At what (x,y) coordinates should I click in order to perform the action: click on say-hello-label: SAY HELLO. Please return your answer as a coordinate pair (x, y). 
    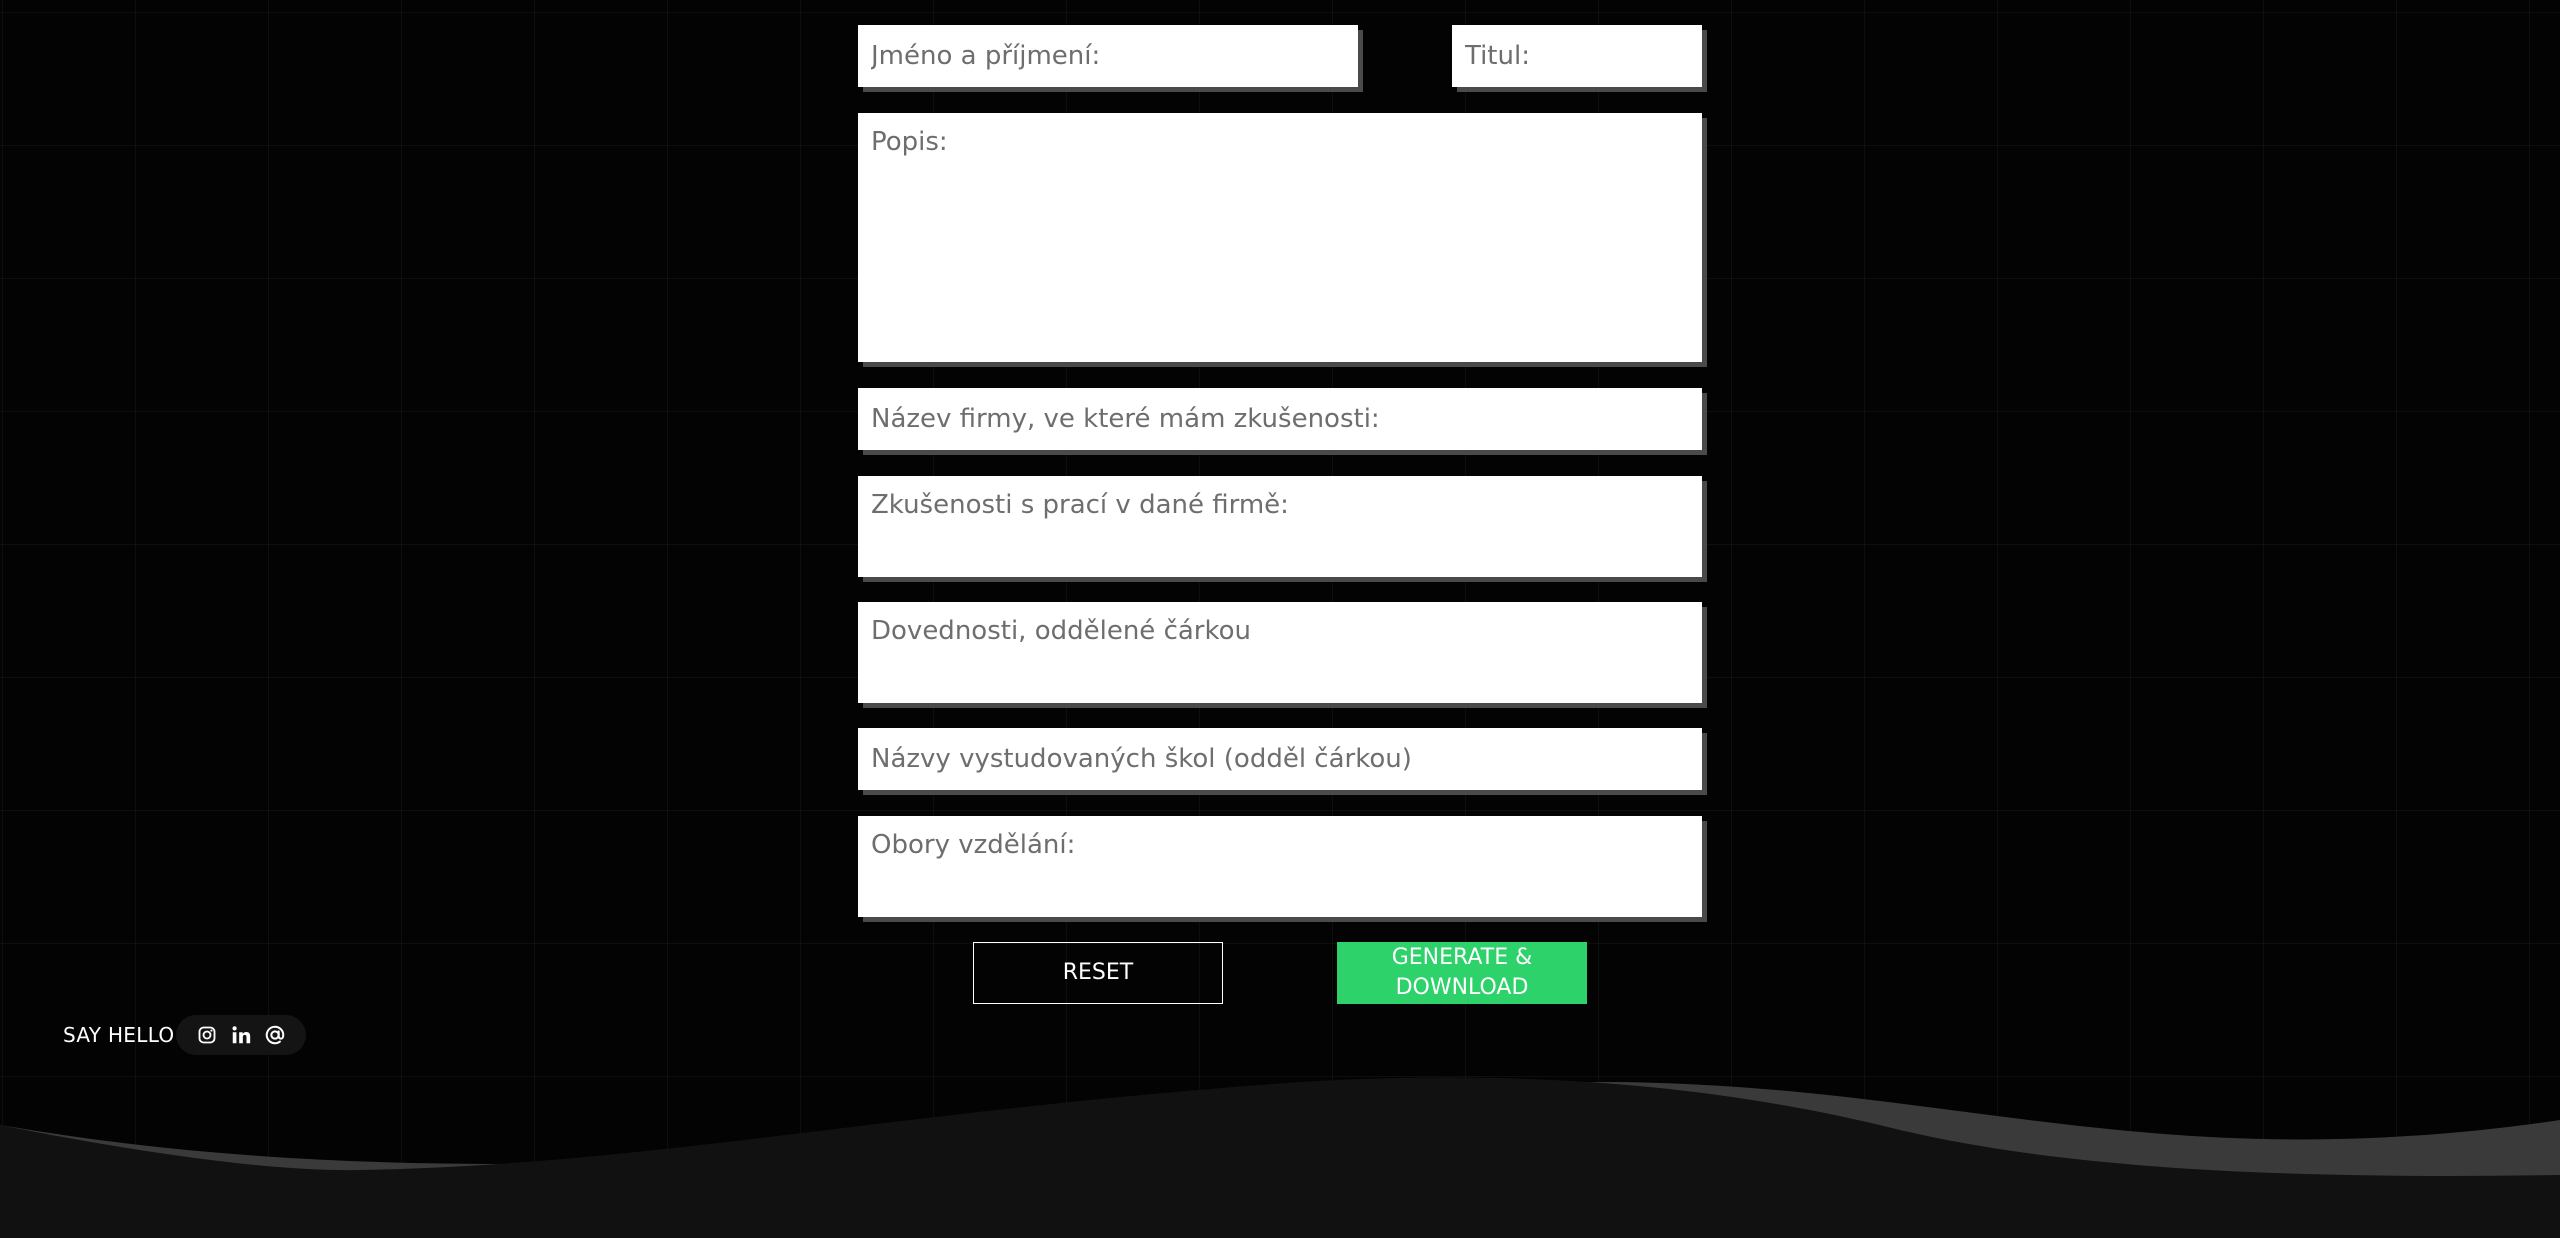
    Looking at the image, I should click on (119, 1035).